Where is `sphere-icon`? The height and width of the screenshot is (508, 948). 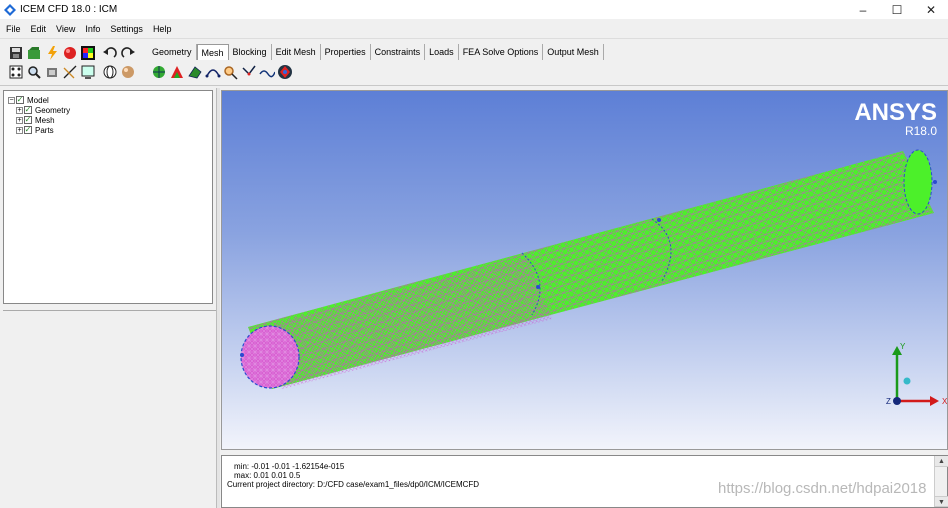
sphere-icon is located at coordinates (69, 52).